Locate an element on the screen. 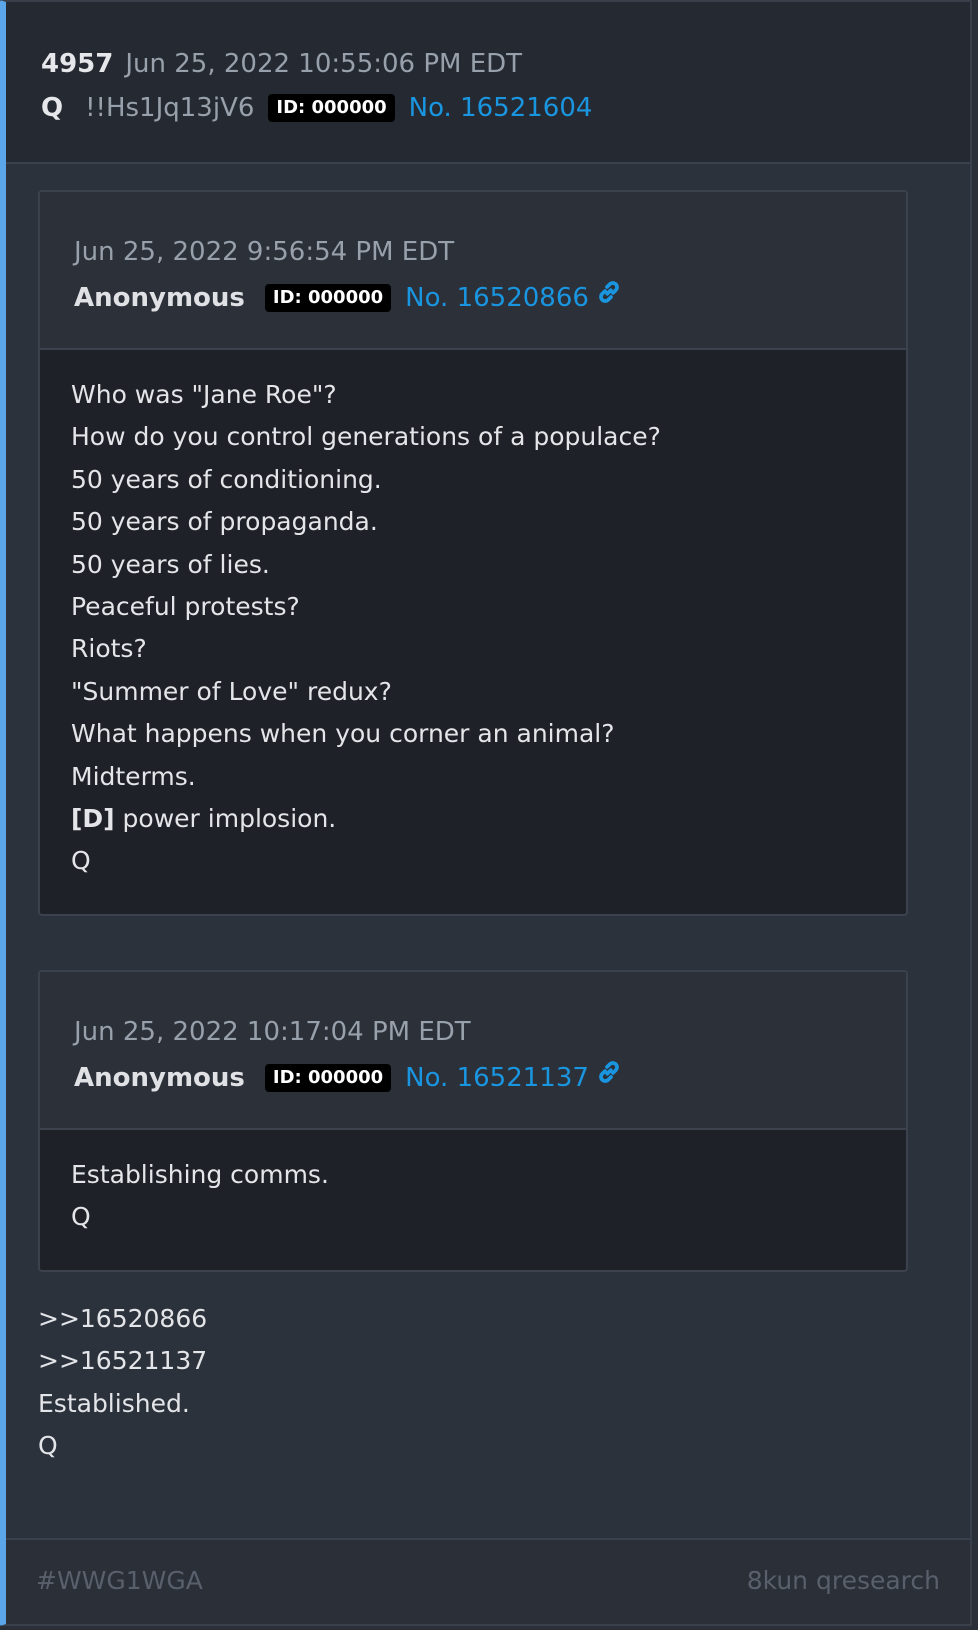  quoted-post-number-link: No. 16521137 is located at coordinates (497, 1078).